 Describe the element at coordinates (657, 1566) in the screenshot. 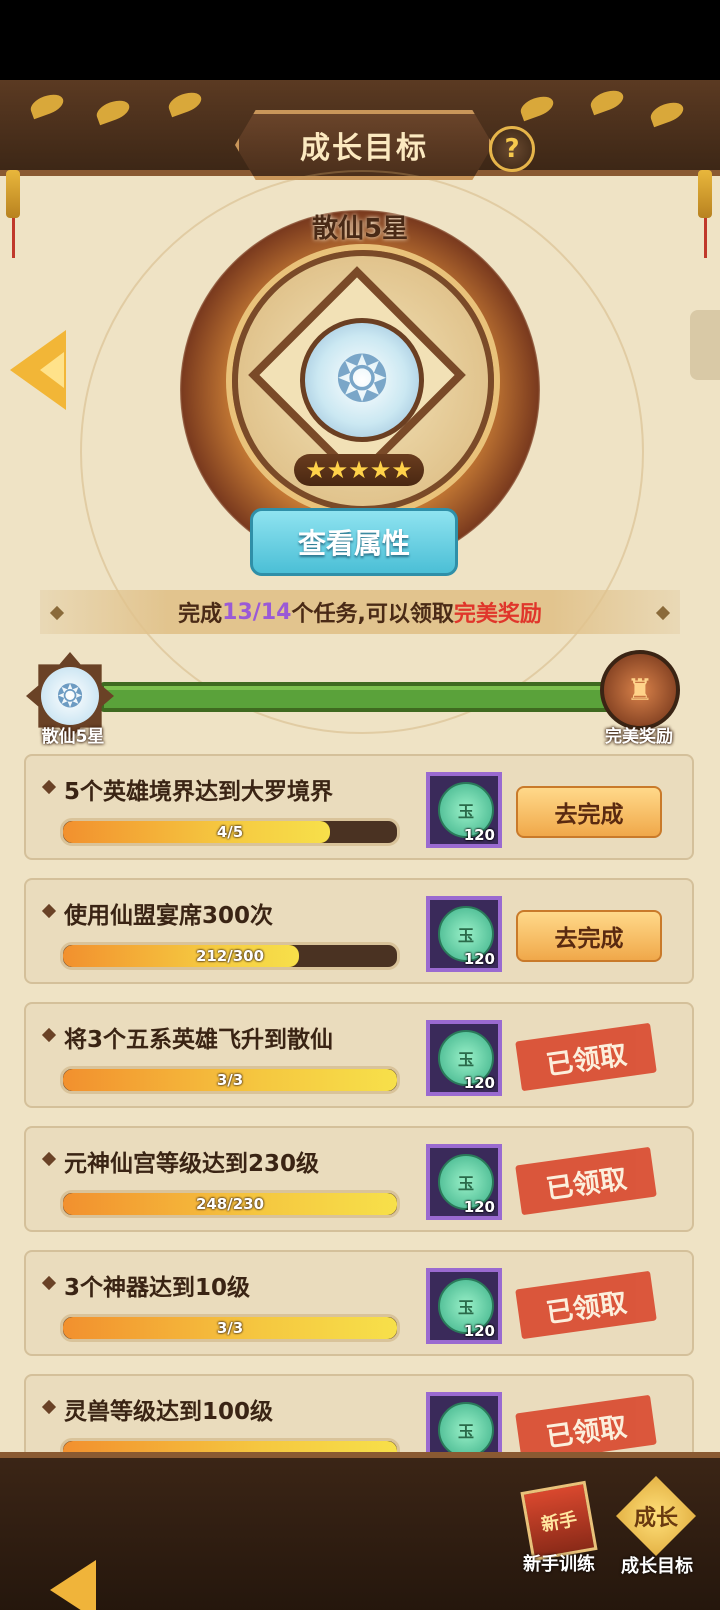

I see `nav-growth-label: 成长目标` at that location.